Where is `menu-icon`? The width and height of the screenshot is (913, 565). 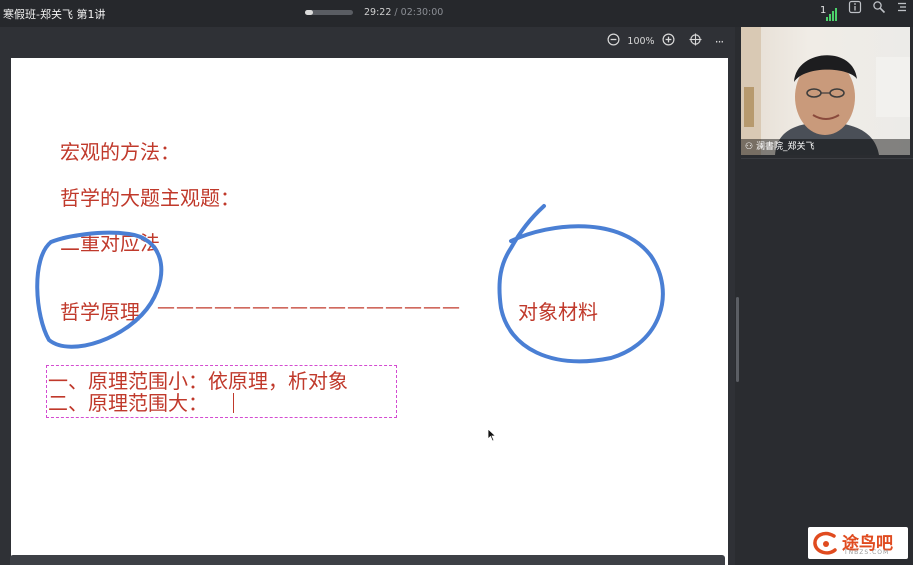
menu-icon is located at coordinates (902, 9).